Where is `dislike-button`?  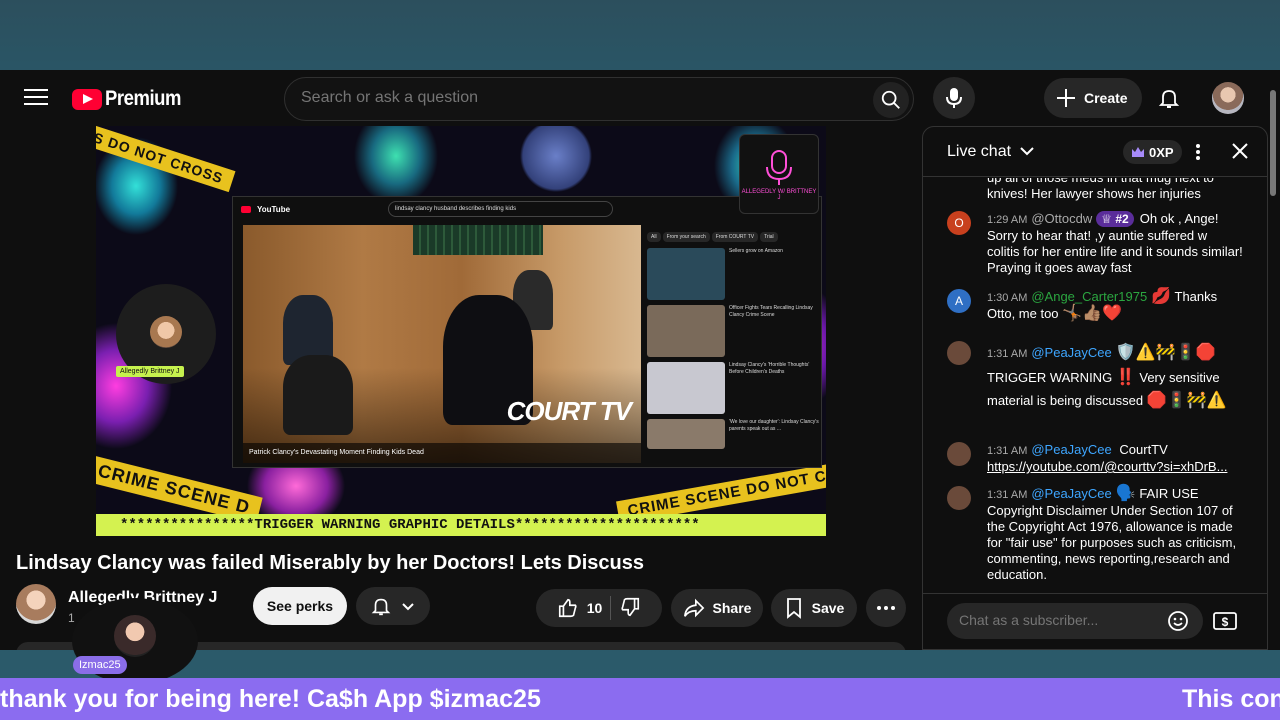 dislike-button is located at coordinates (630, 608).